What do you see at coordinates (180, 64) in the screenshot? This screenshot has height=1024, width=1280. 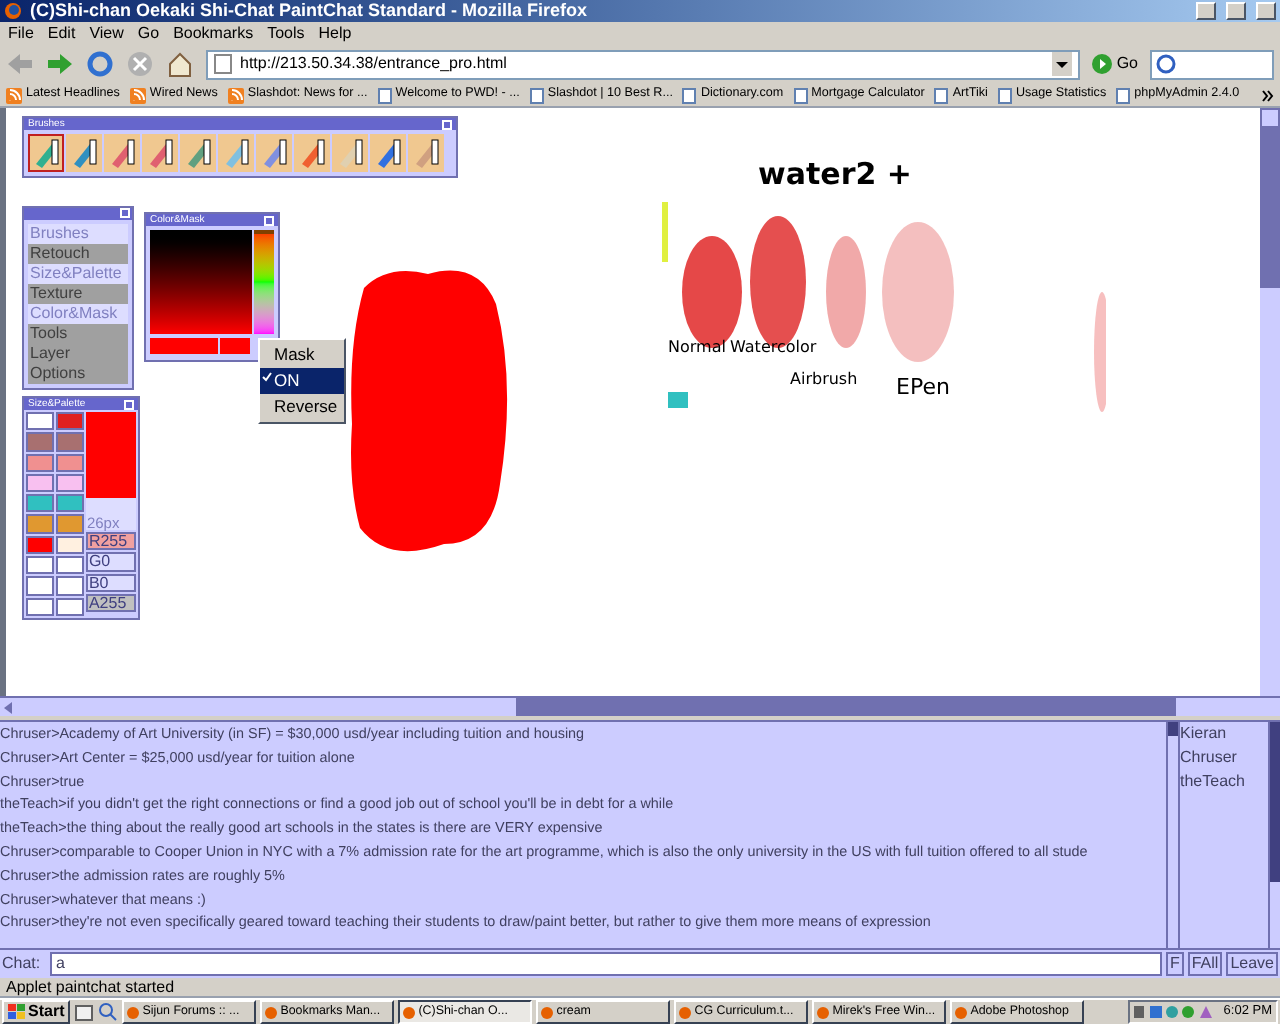 I see `home-icon` at bounding box center [180, 64].